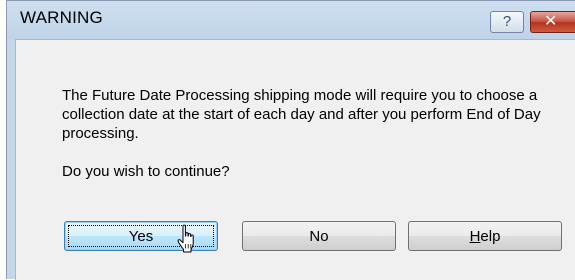 This screenshot has height=280, width=575. I want to click on help-icon: ?, so click(507, 21).